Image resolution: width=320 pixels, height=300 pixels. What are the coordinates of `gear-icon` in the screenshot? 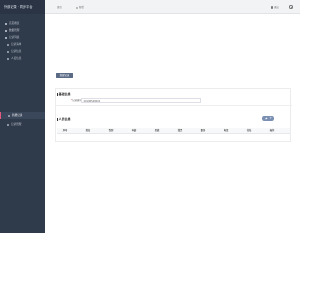 It's located at (291, 7).